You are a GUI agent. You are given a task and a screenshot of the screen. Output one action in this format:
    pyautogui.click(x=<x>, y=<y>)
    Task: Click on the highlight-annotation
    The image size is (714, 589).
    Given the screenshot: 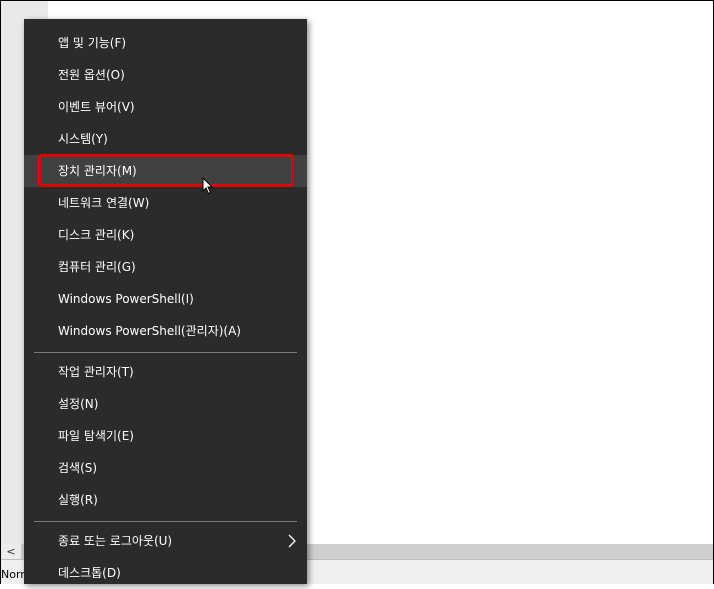 What is the action you would take?
    pyautogui.click(x=166, y=170)
    